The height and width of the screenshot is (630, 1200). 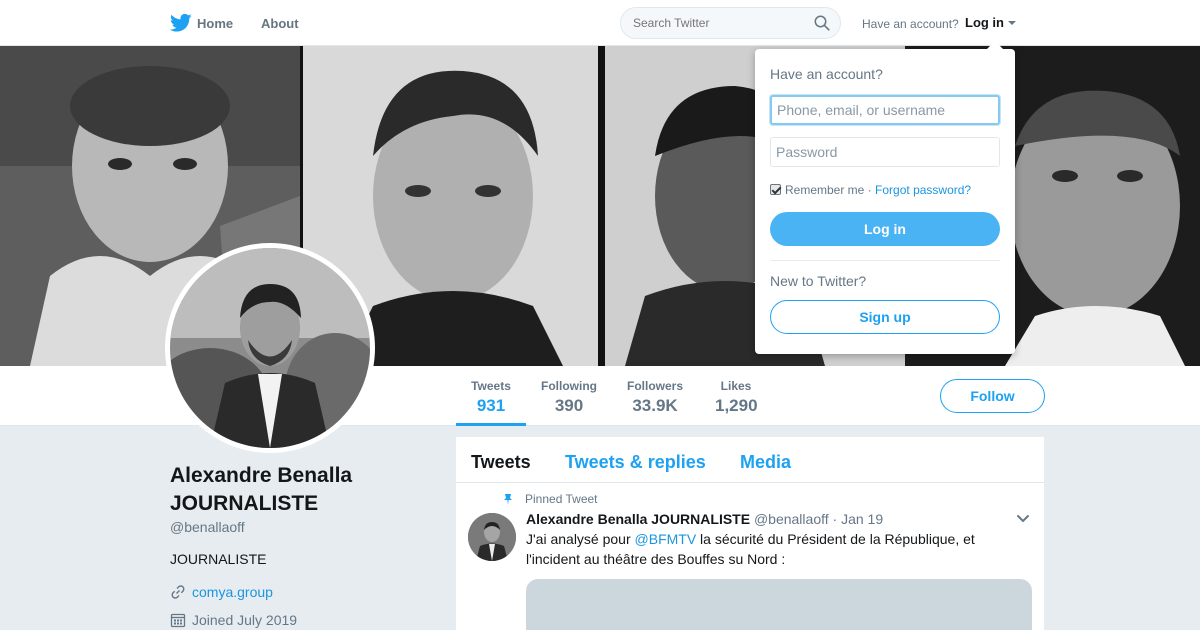 I want to click on username-field, so click(x=885, y=110).